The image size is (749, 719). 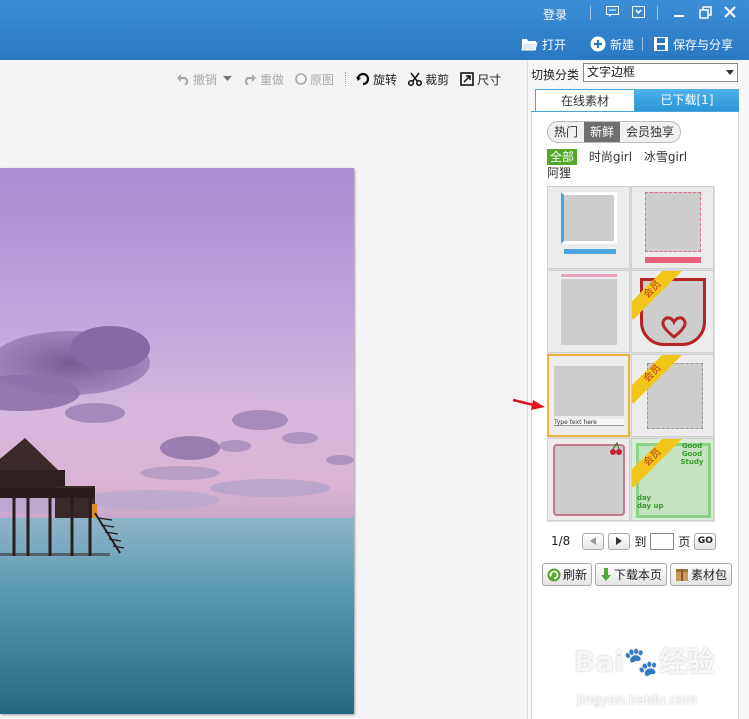 What do you see at coordinates (228, 79) in the screenshot?
I see `undo-dropdown` at bounding box center [228, 79].